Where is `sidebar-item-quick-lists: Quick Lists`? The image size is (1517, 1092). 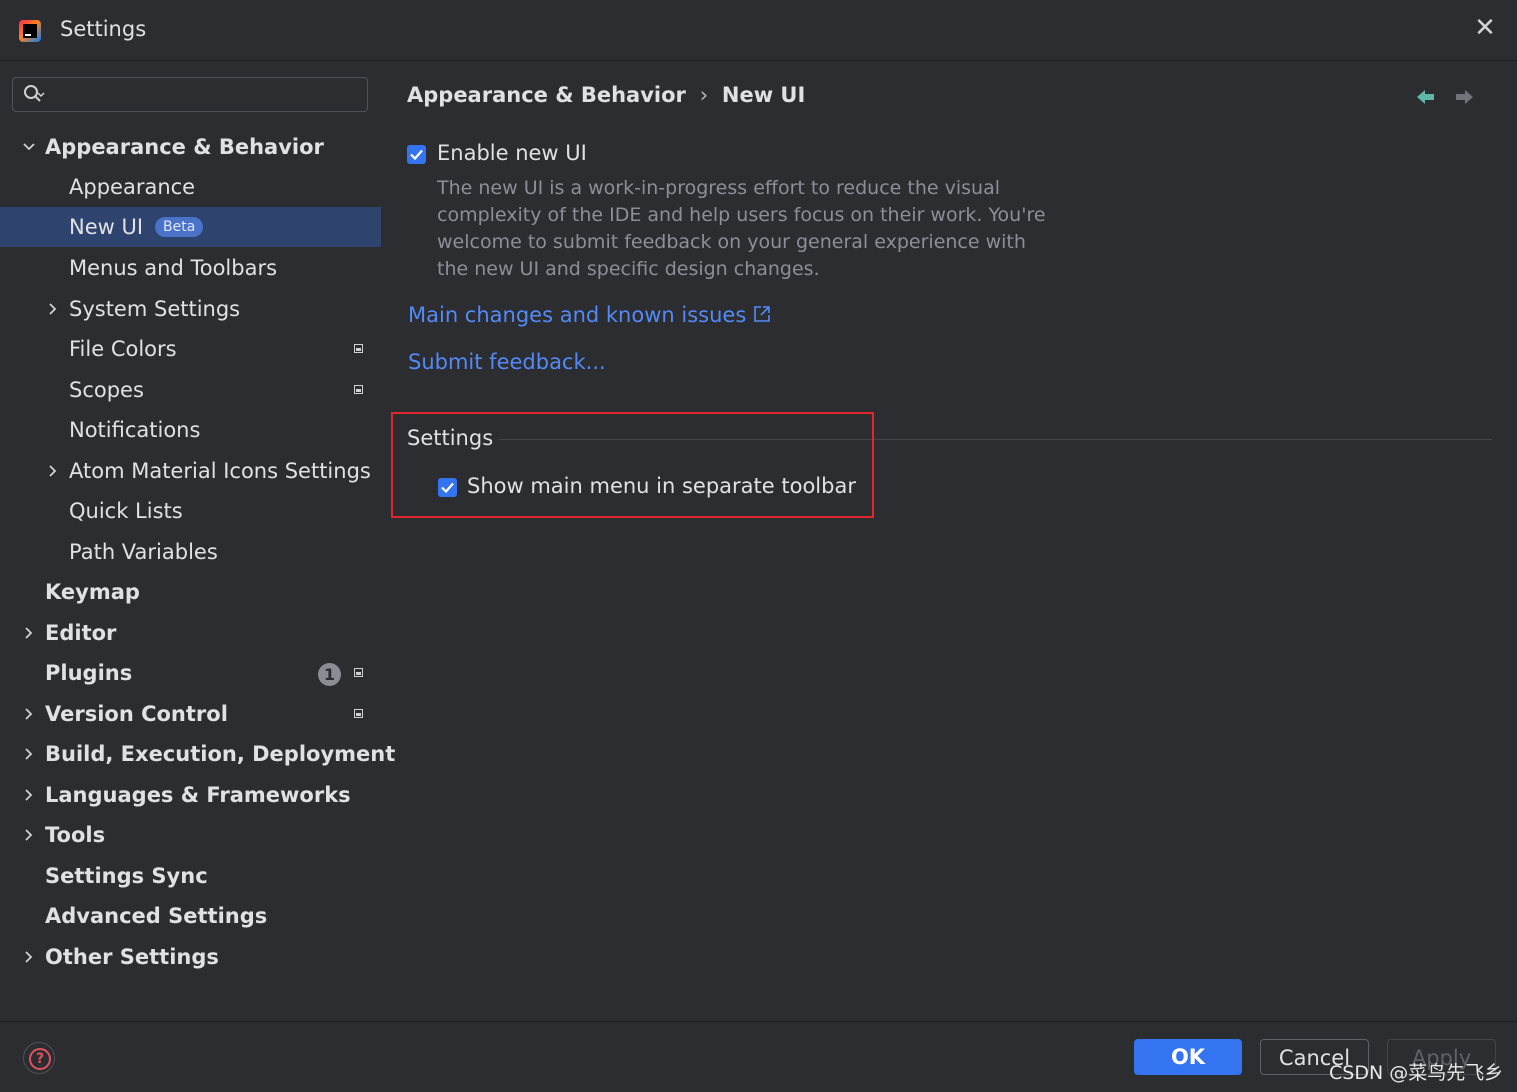 sidebar-item-quick-lists: Quick Lists is located at coordinates (190, 511).